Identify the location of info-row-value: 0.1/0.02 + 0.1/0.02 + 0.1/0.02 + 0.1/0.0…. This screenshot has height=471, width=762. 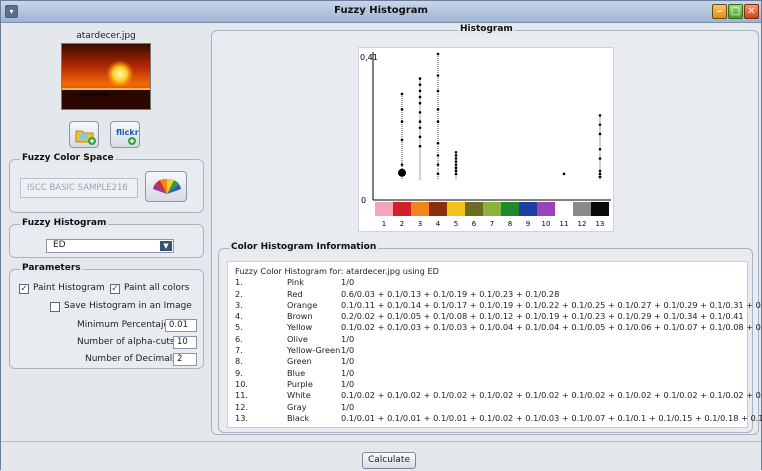
(551, 395).